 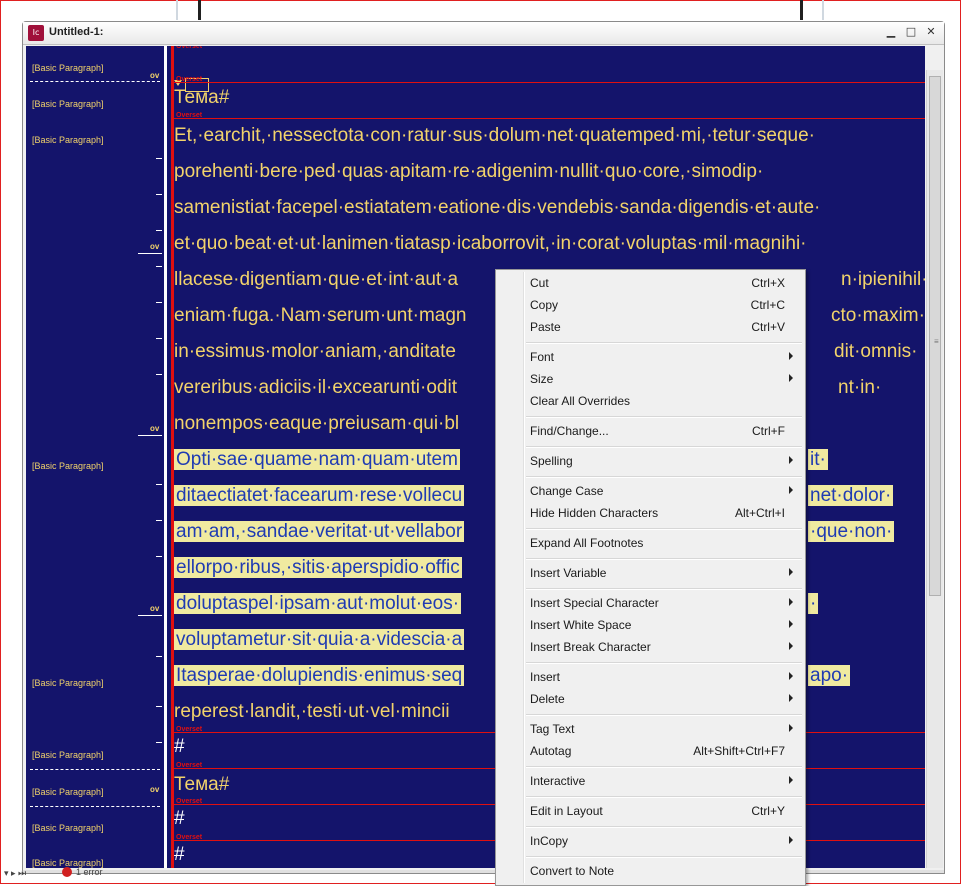 I want to click on scroll-thumb: ≡, so click(x=935, y=336).